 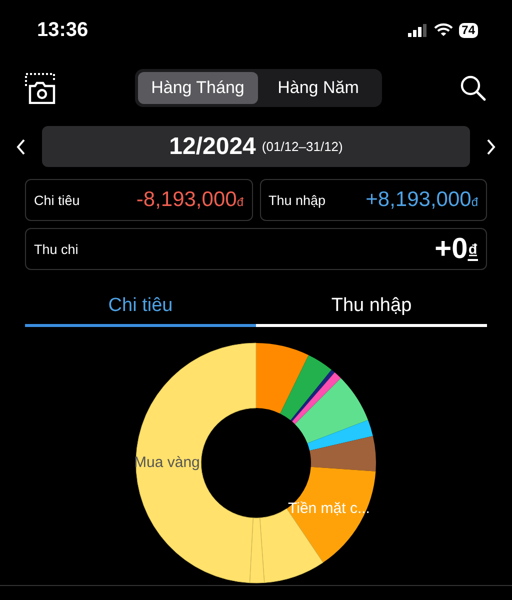 I want to click on camera-icon, so click(x=40, y=88).